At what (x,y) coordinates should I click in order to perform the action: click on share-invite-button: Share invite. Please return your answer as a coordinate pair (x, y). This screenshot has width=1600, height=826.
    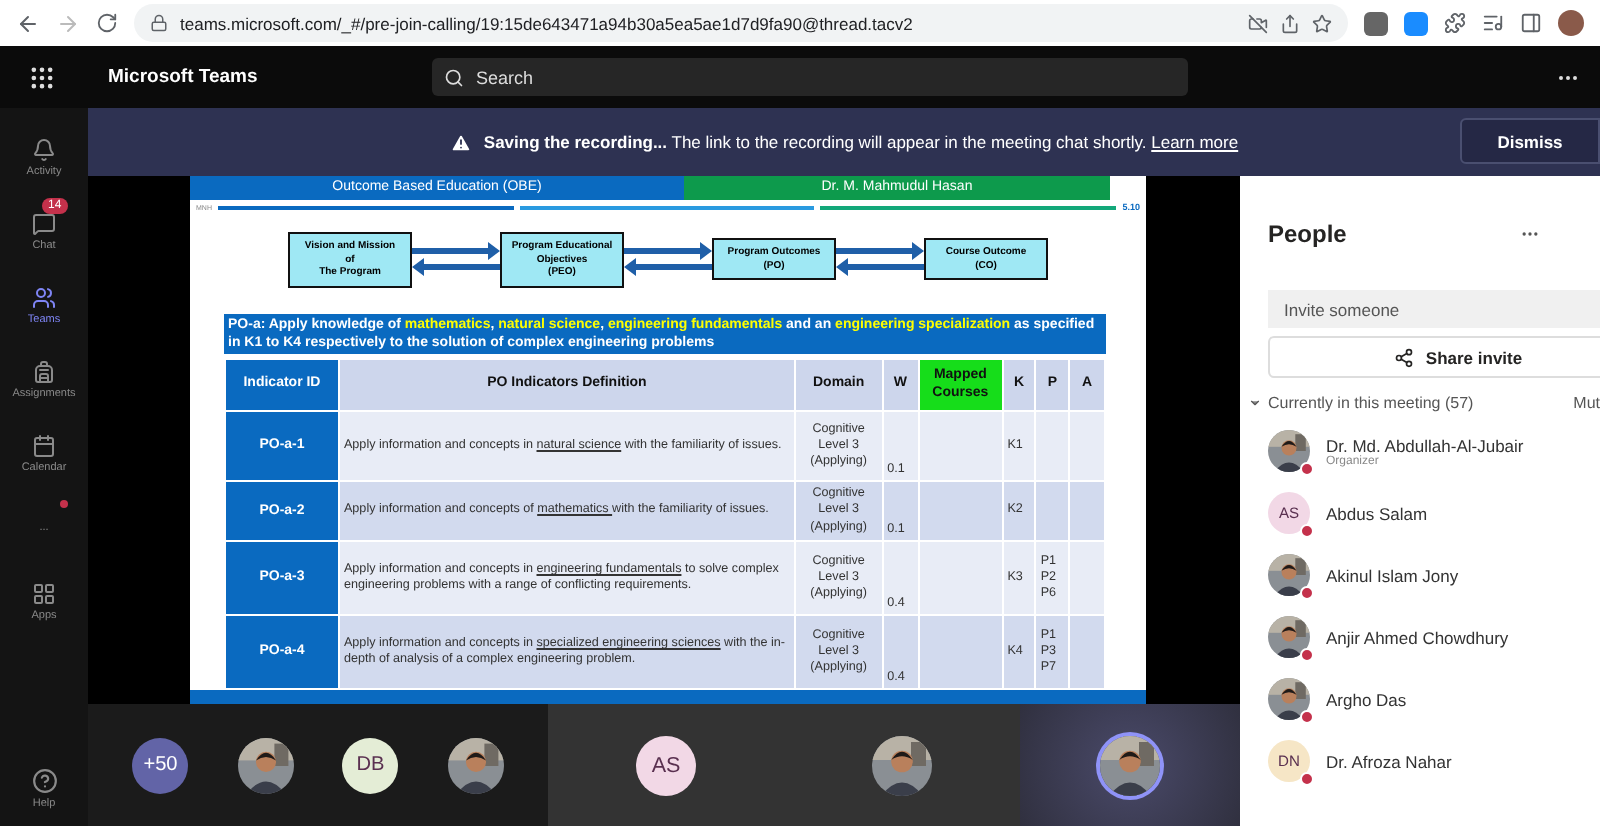
    Looking at the image, I should click on (1434, 357).